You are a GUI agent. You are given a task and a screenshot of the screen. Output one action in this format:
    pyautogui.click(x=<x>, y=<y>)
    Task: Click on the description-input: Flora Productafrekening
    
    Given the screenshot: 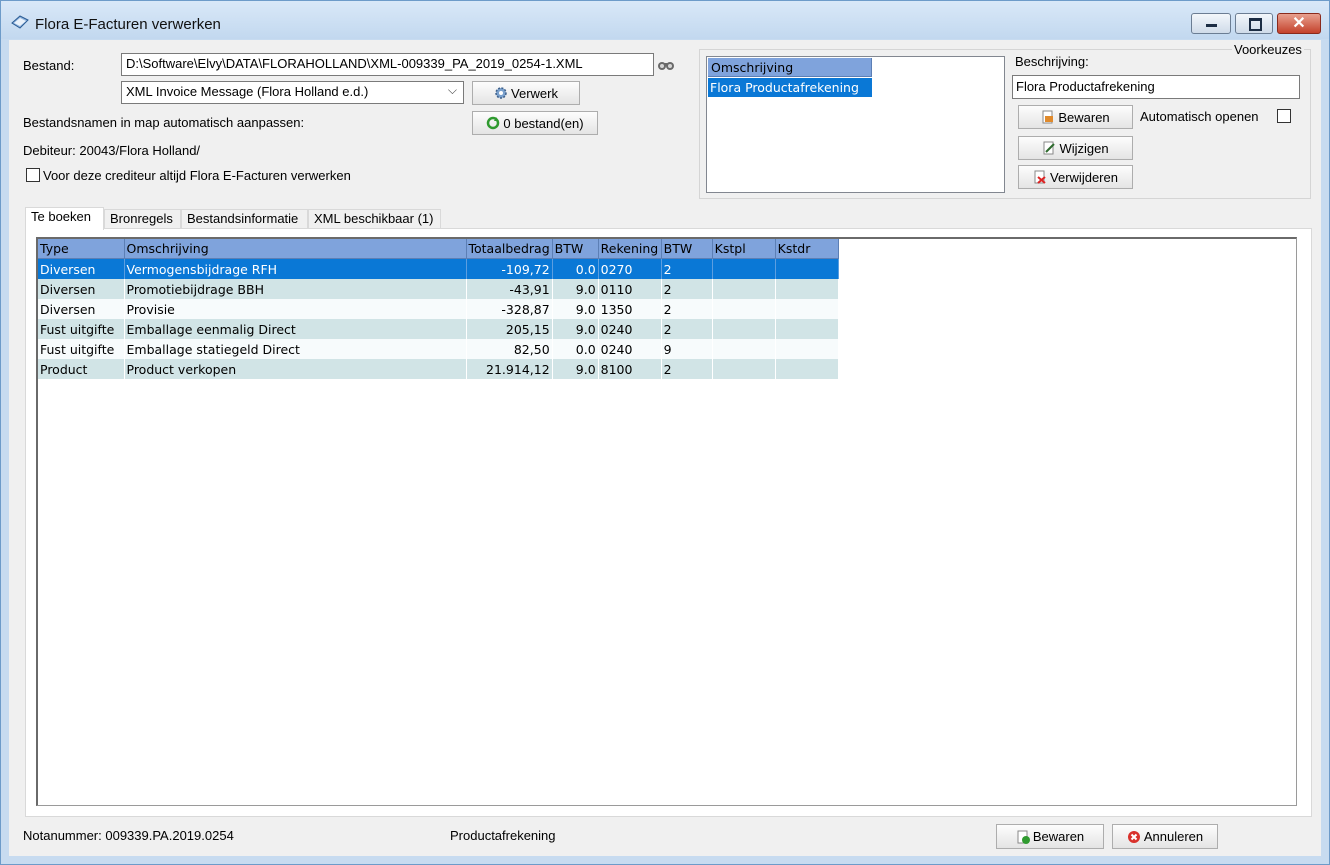 What is the action you would take?
    pyautogui.click(x=1156, y=87)
    